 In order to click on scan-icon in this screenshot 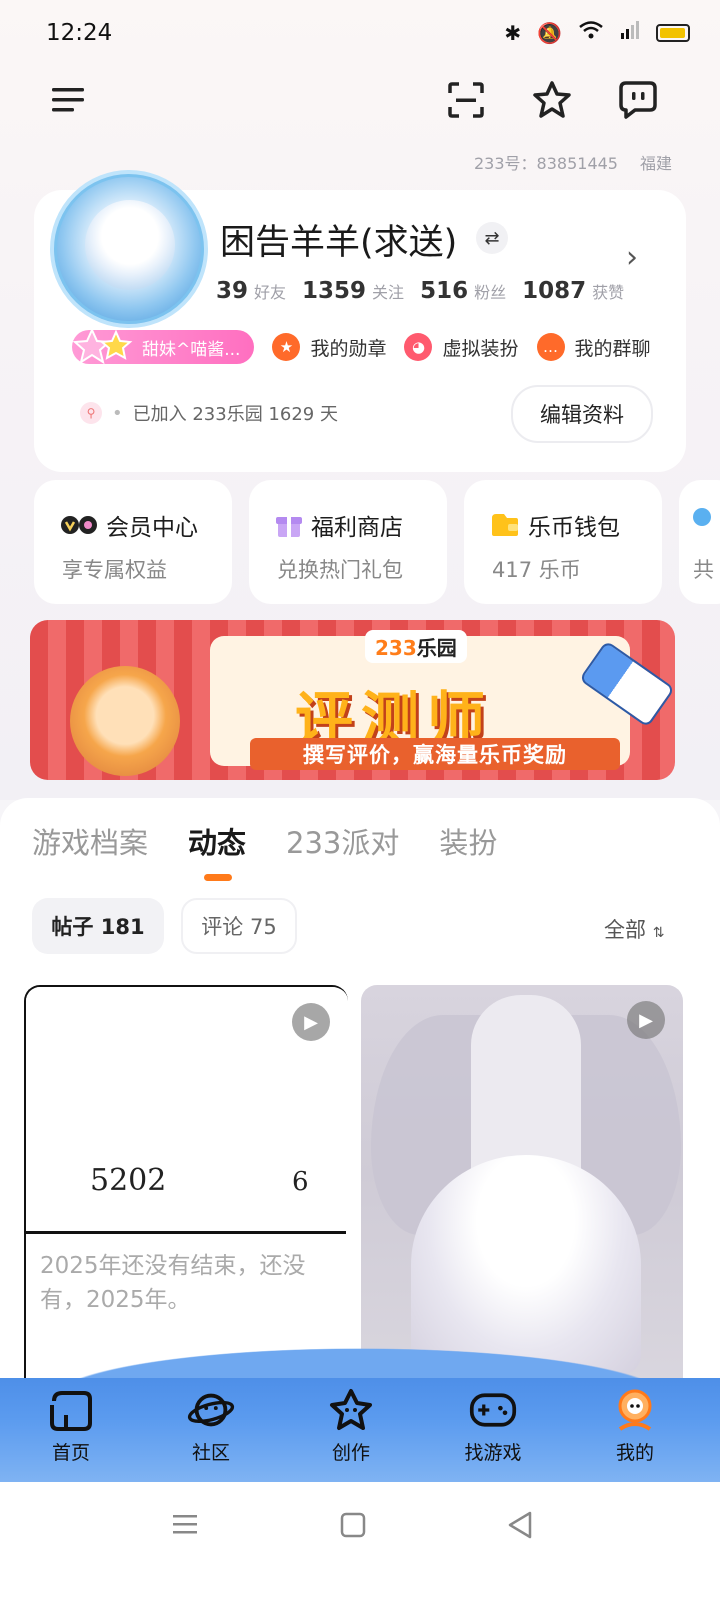, I will do `click(466, 100)`.